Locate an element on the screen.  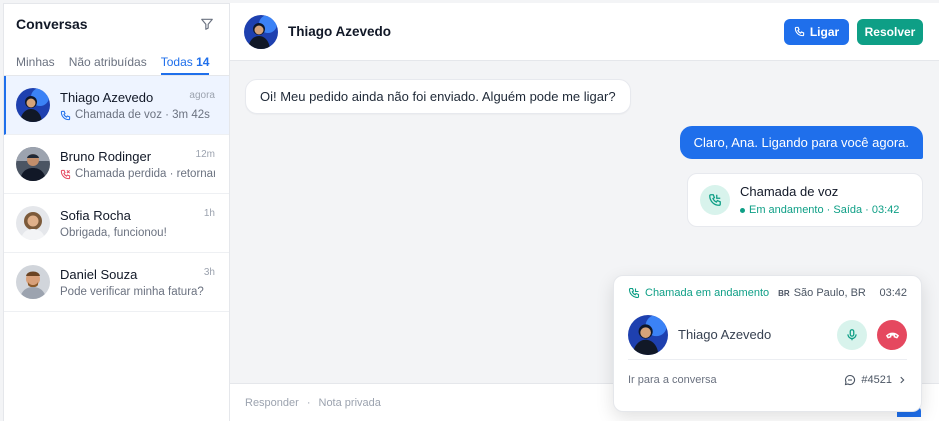
microphone-icon is located at coordinates (852, 334).